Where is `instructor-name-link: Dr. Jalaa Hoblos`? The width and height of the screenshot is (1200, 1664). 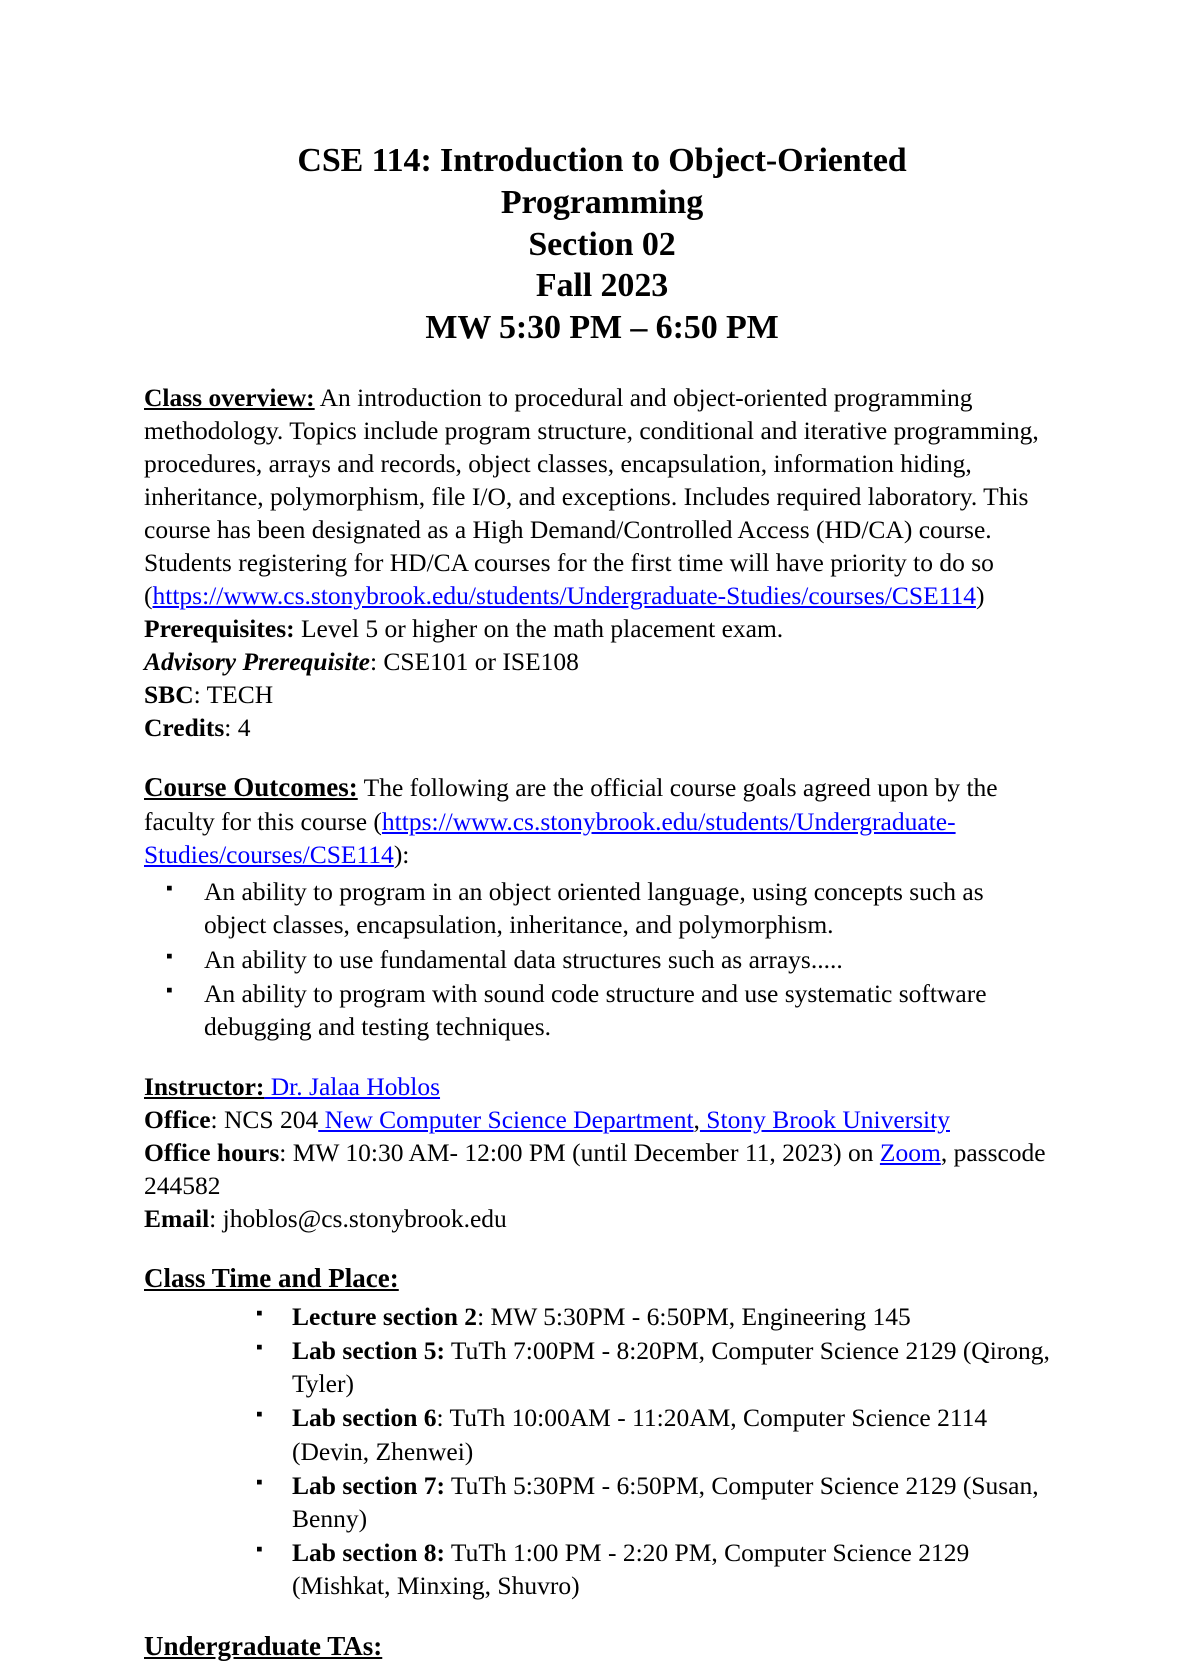
instructor-name-link: Dr. Jalaa Hoblos is located at coordinates (352, 1086).